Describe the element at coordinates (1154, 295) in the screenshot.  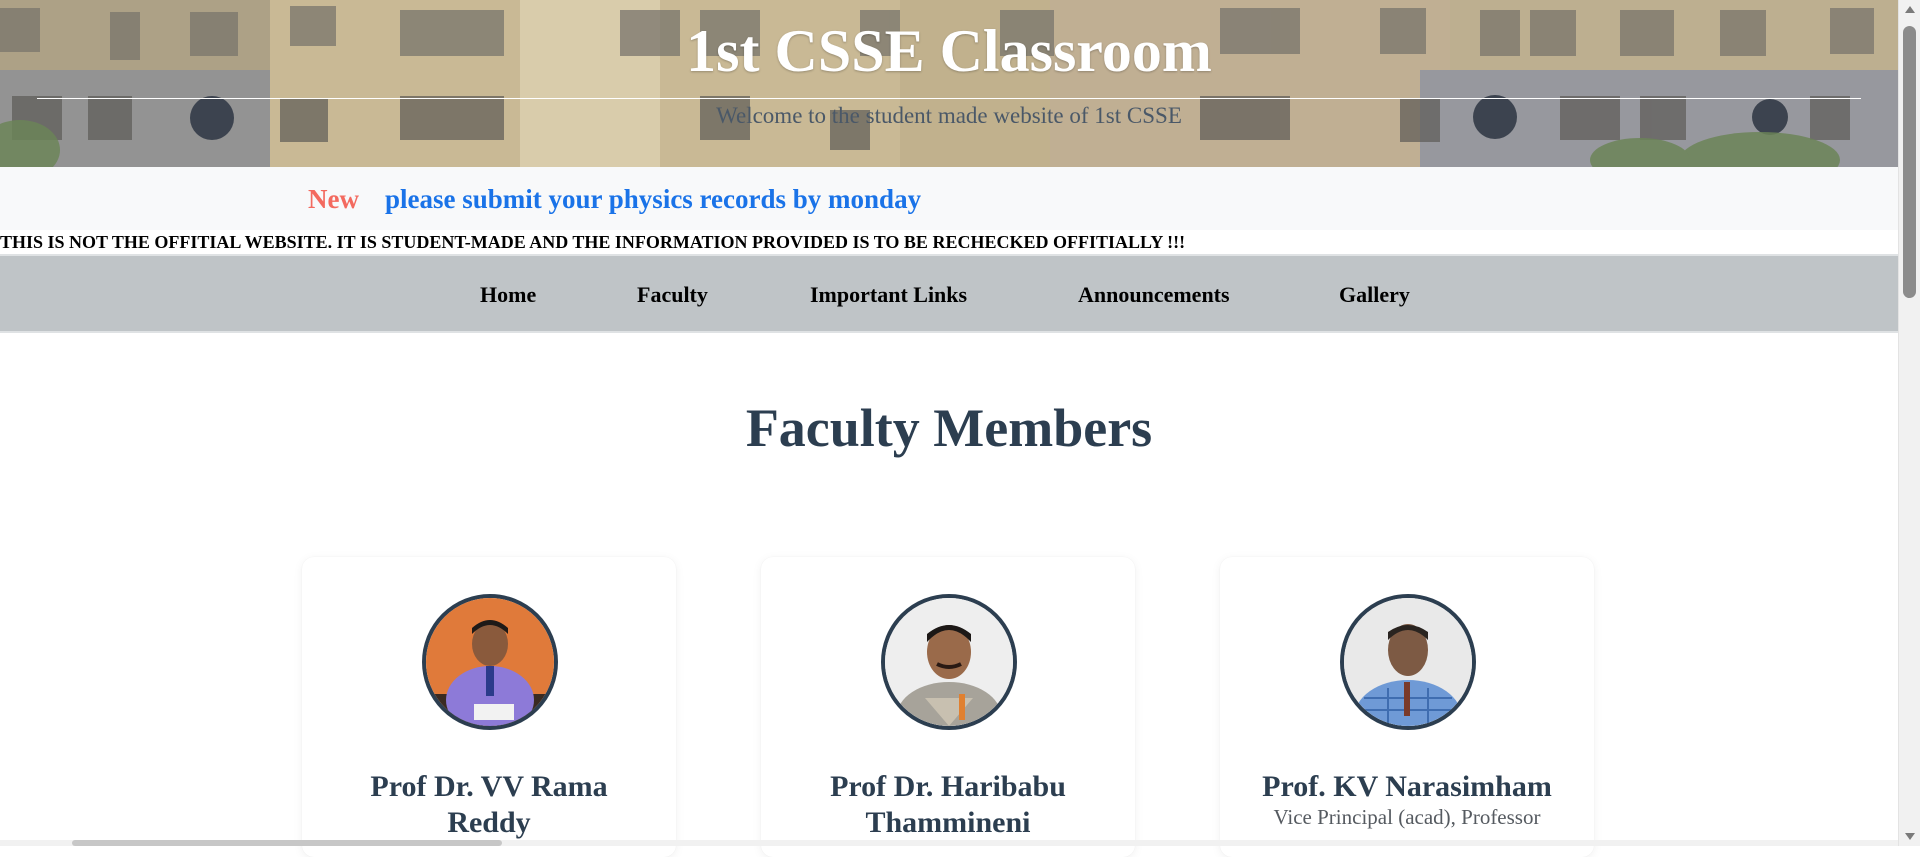
I see `nav-announcements: Announcements` at that location.